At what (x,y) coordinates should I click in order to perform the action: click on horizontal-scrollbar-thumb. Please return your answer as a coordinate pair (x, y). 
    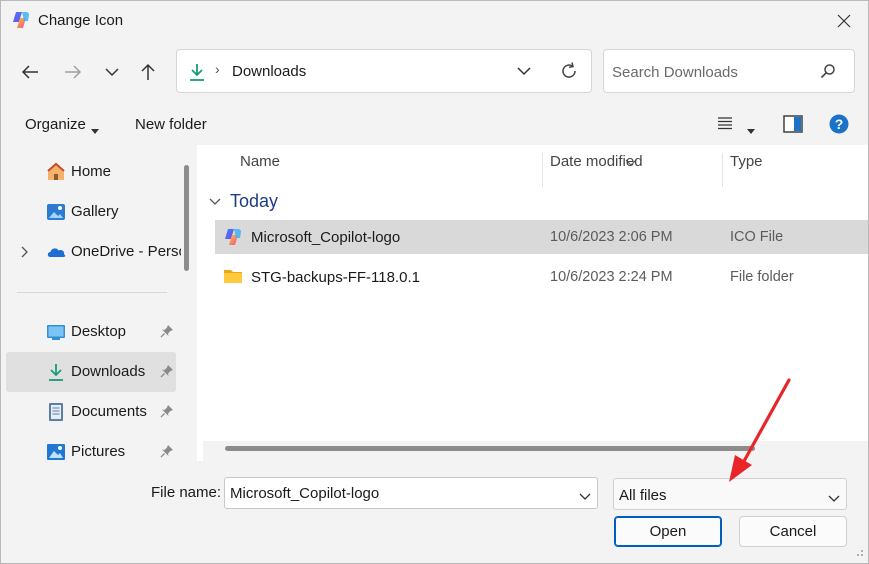
    Looking at the image, I should click on (490, 448).